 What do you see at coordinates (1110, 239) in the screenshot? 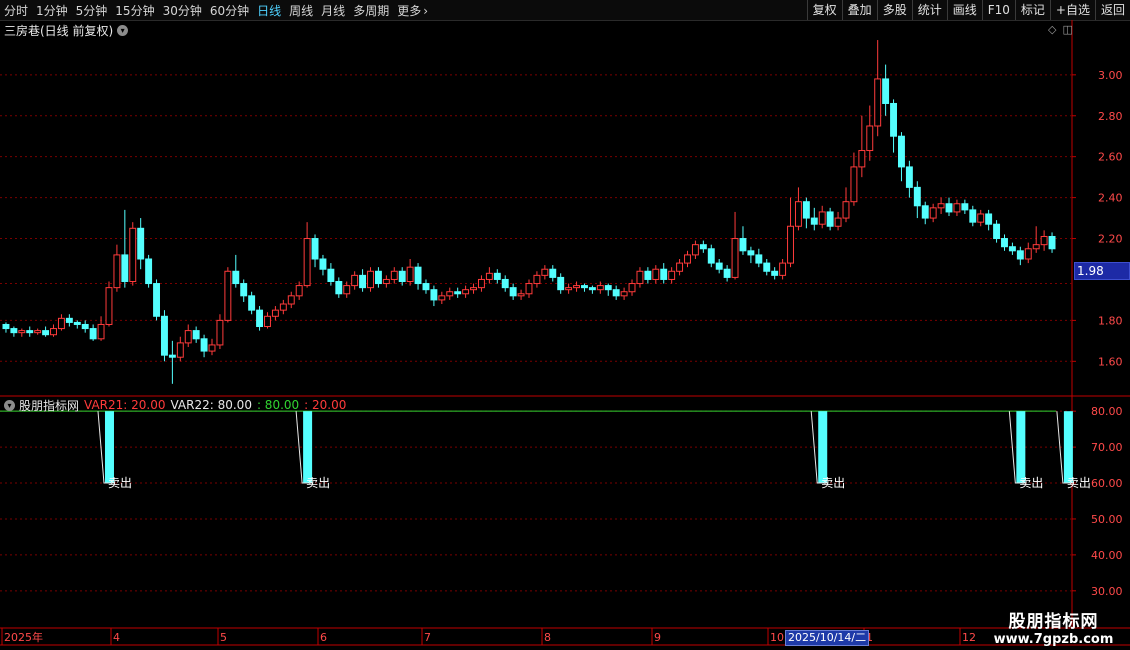
I see `price-tick-label: 2.20` at bounding box center [1110, 239].